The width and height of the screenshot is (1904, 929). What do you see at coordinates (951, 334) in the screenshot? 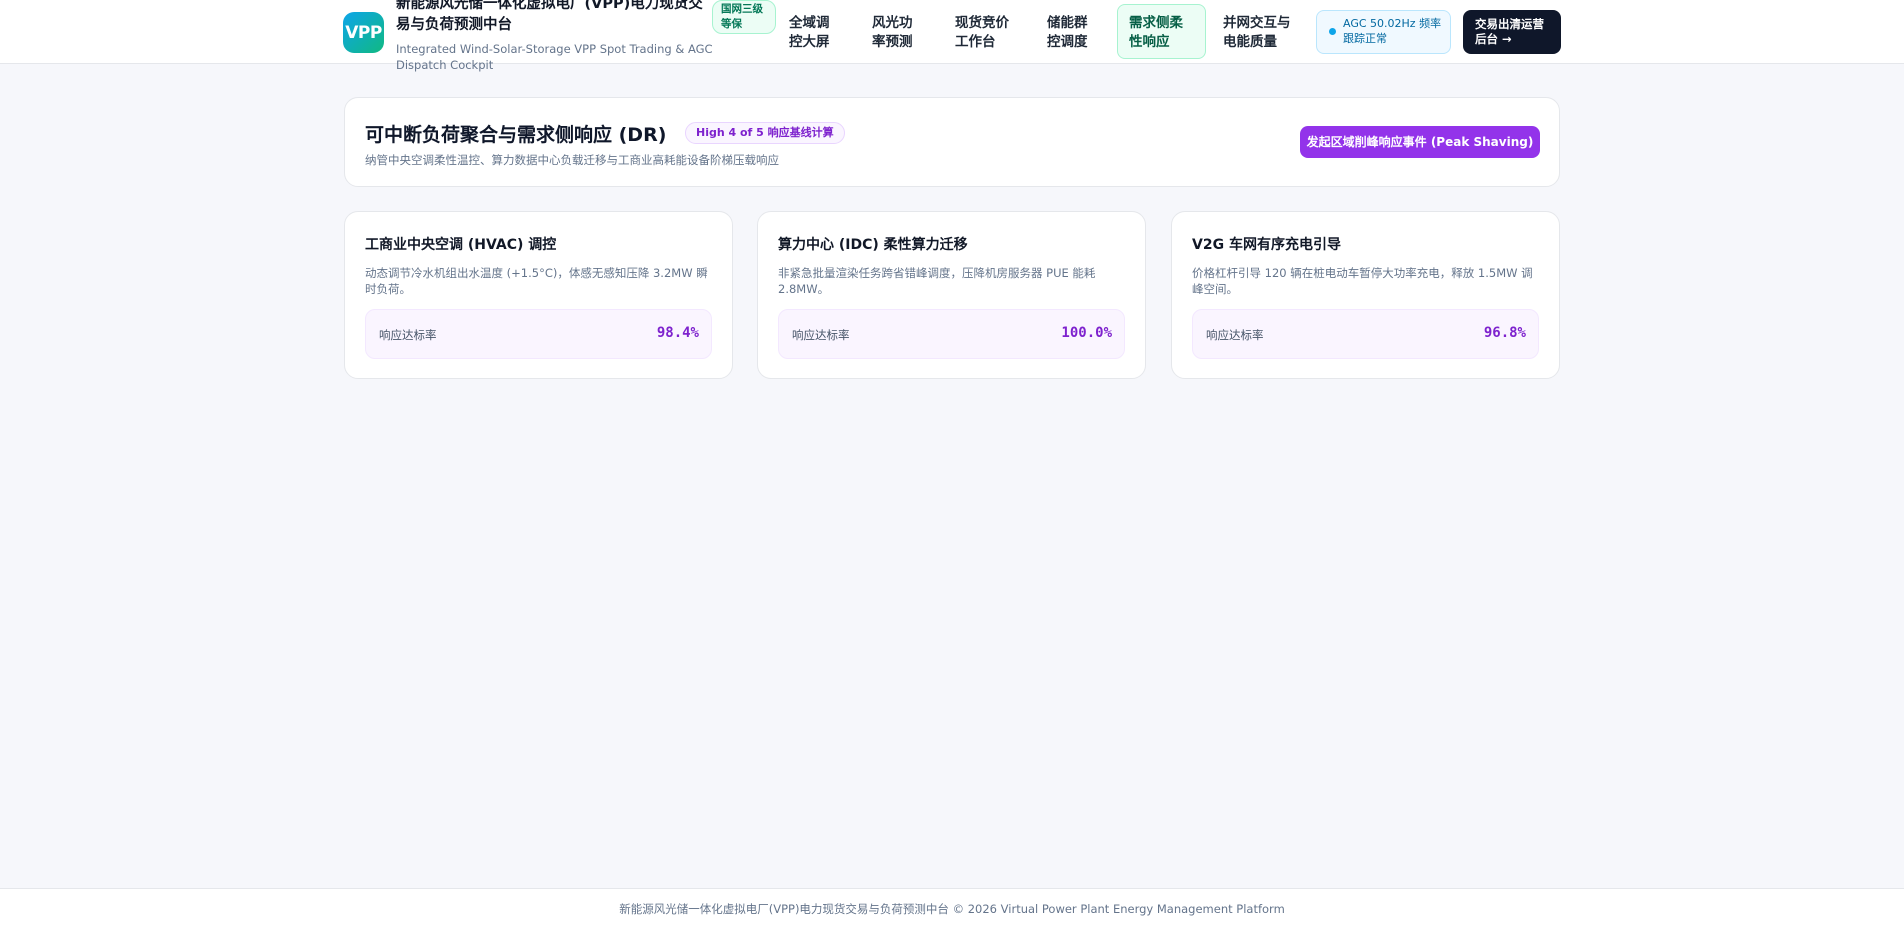
I see `response-rate-panel: 响应达标率 100.0%` at bounding box center [951, 334].